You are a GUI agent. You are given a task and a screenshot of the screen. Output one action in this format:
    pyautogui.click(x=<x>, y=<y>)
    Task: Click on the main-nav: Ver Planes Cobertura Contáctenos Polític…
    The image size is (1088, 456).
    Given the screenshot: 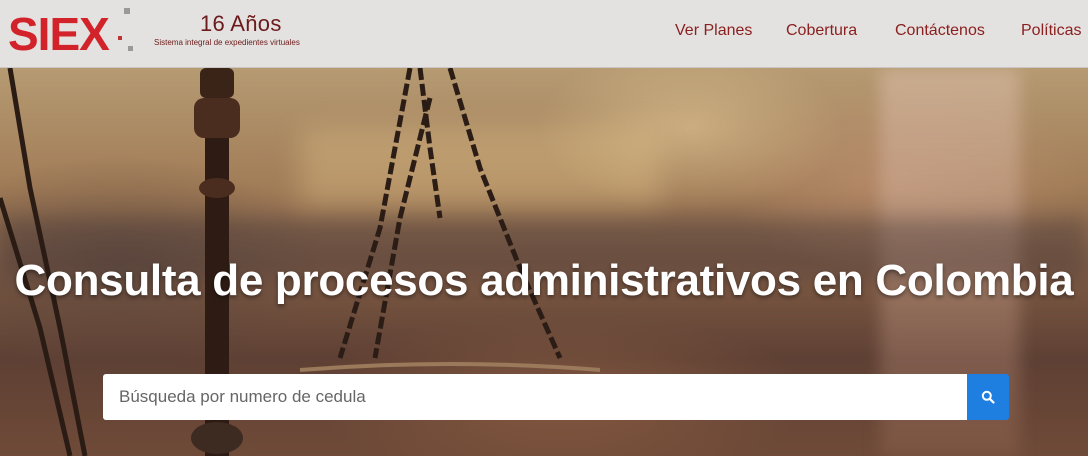 What is the action you would take?
    pyautogui.click(x=544, y=32)
    